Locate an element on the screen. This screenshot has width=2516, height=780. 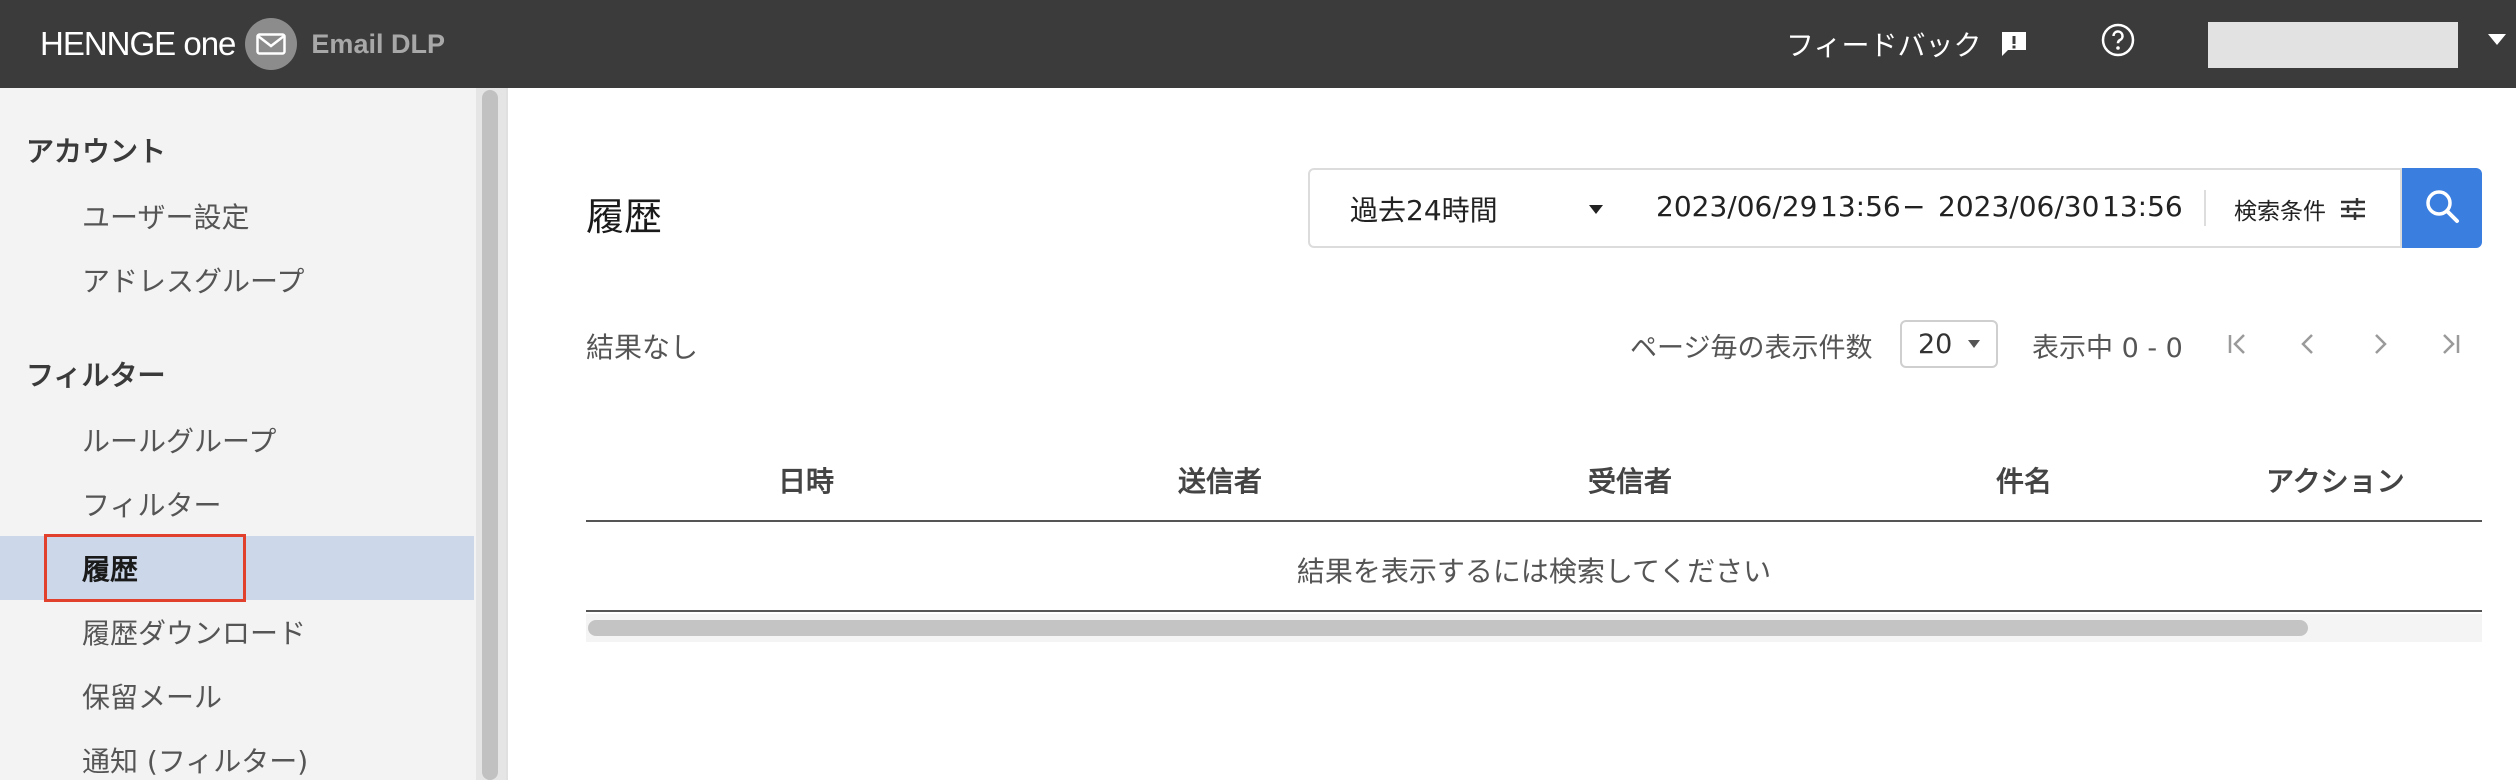
product-name: Email DLP is located at coordinates (378, 43).